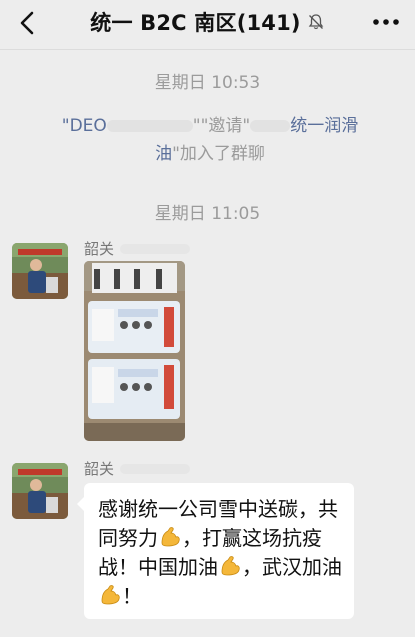 Image resolution: width=415 pixels, height=637 pixels. Describe the element at coordinates (316, 22) in the screenshot. I see `bell-muted-icon` at that location.